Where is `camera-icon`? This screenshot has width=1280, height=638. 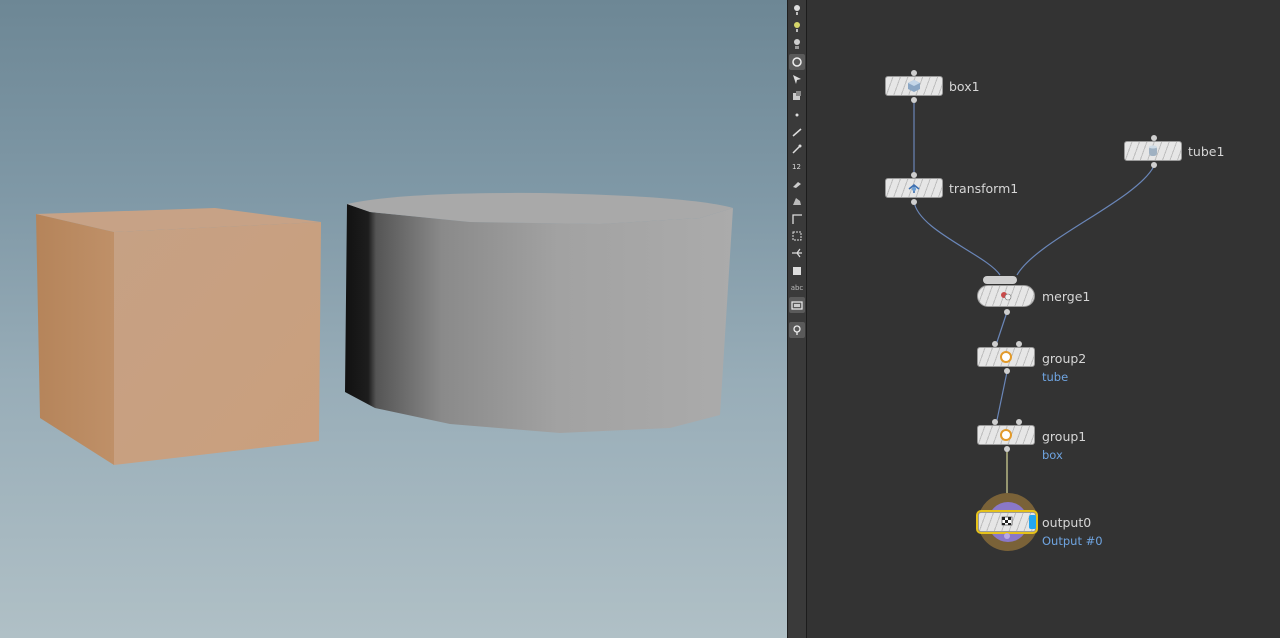
camera-icon is located at coordinates (797, 62).